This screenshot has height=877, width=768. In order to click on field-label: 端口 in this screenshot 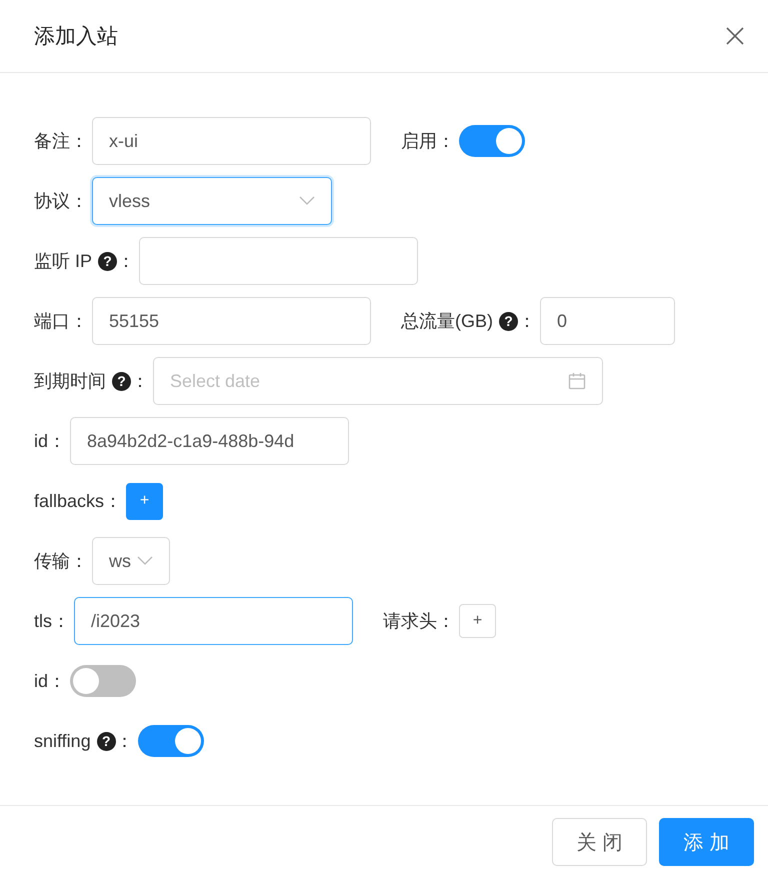, I will do `click(52, 321)`.